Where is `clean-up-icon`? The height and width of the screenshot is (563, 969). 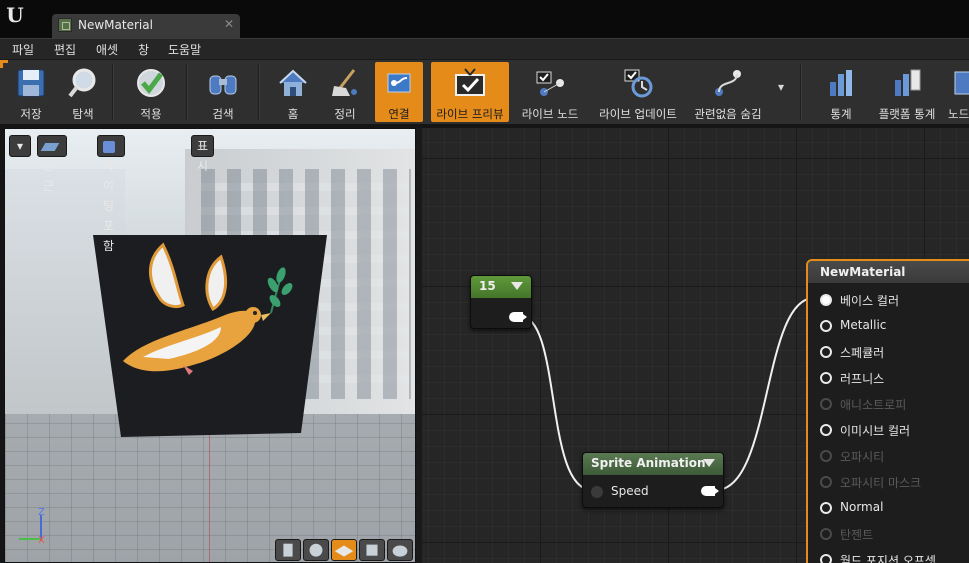 clean-up-icon is located at coordinates (344, 82).